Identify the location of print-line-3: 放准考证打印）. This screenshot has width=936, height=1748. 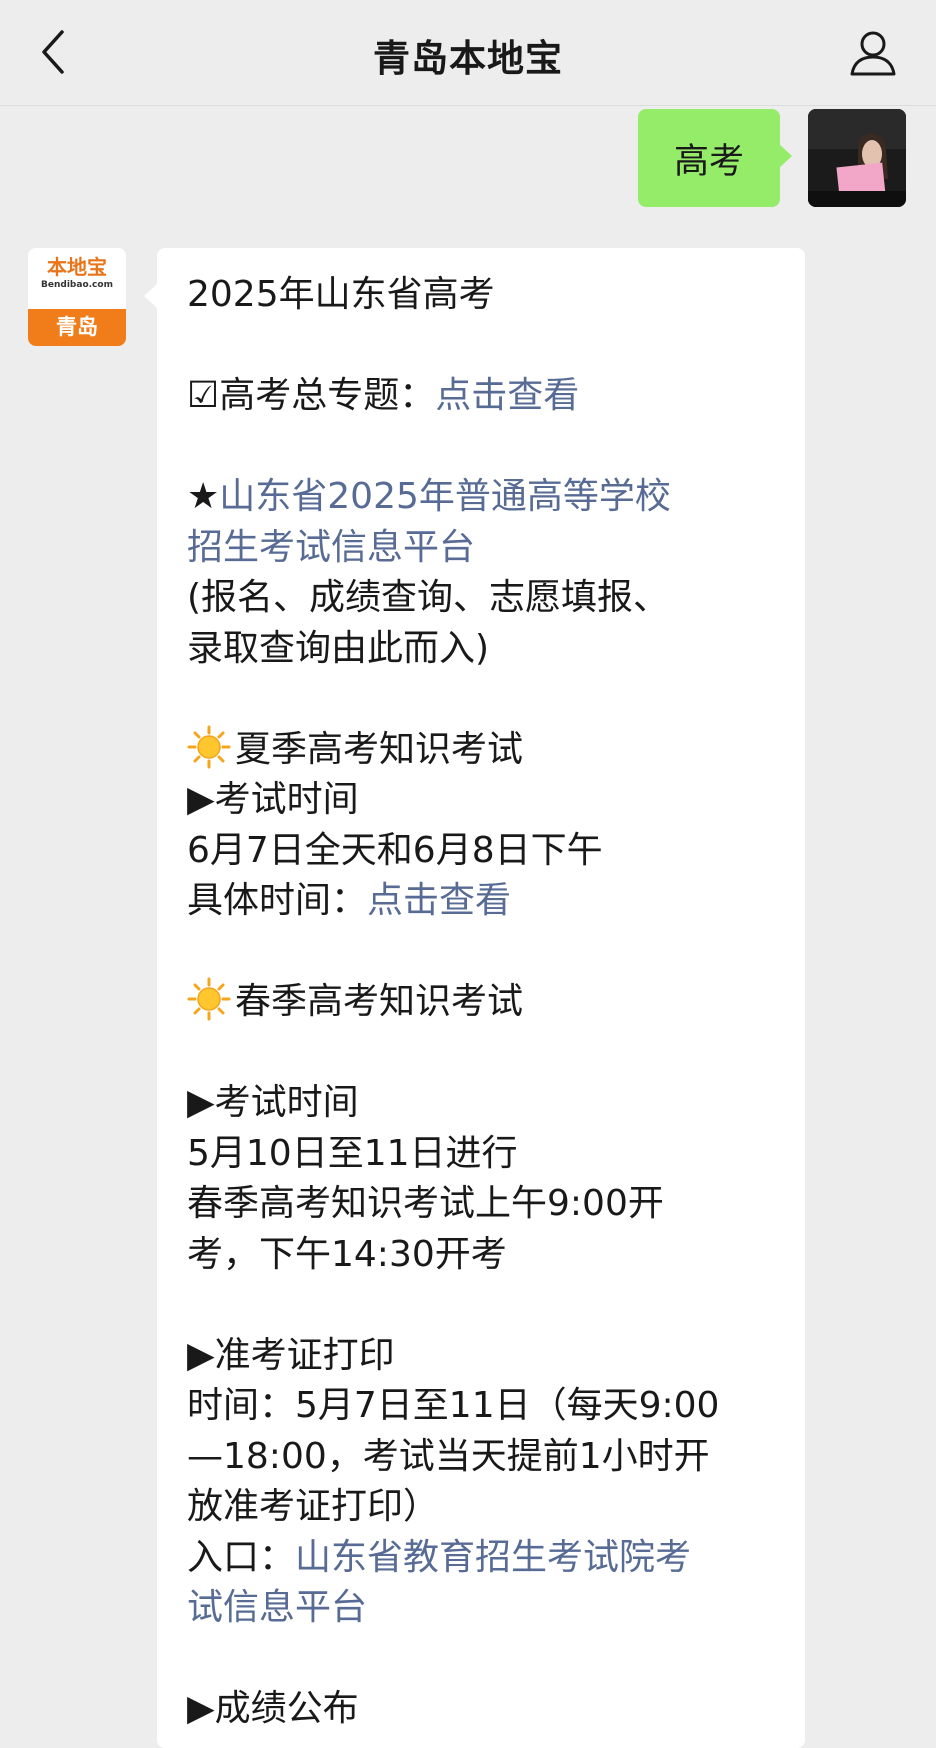
(313, 1506).